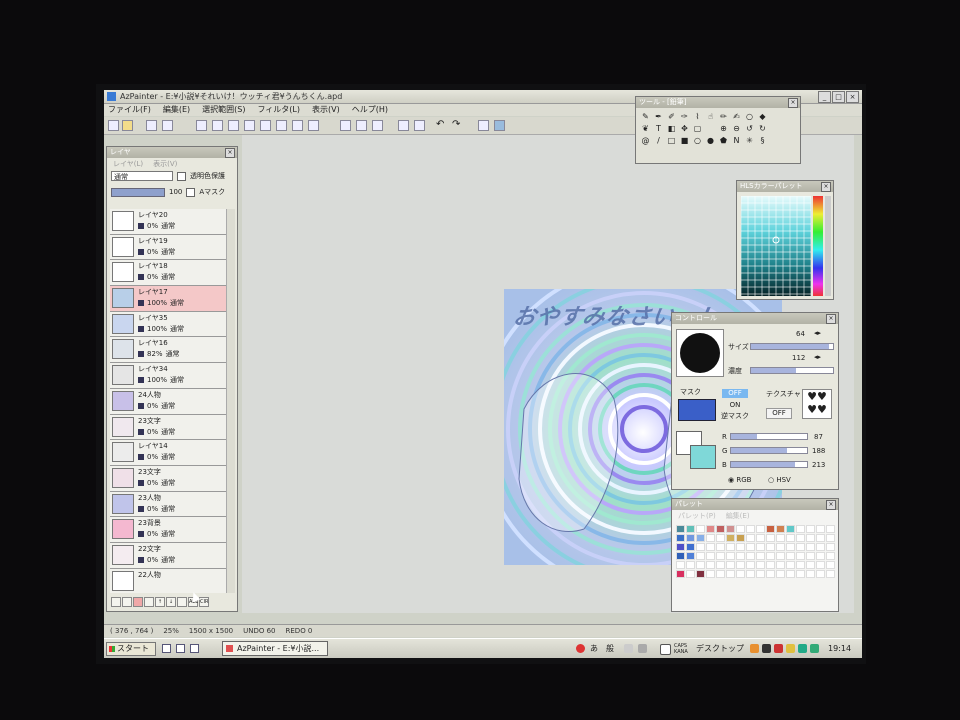  Describe the element at coordinates (769, 464) in the screenshot. I see `b-slider` at that location.